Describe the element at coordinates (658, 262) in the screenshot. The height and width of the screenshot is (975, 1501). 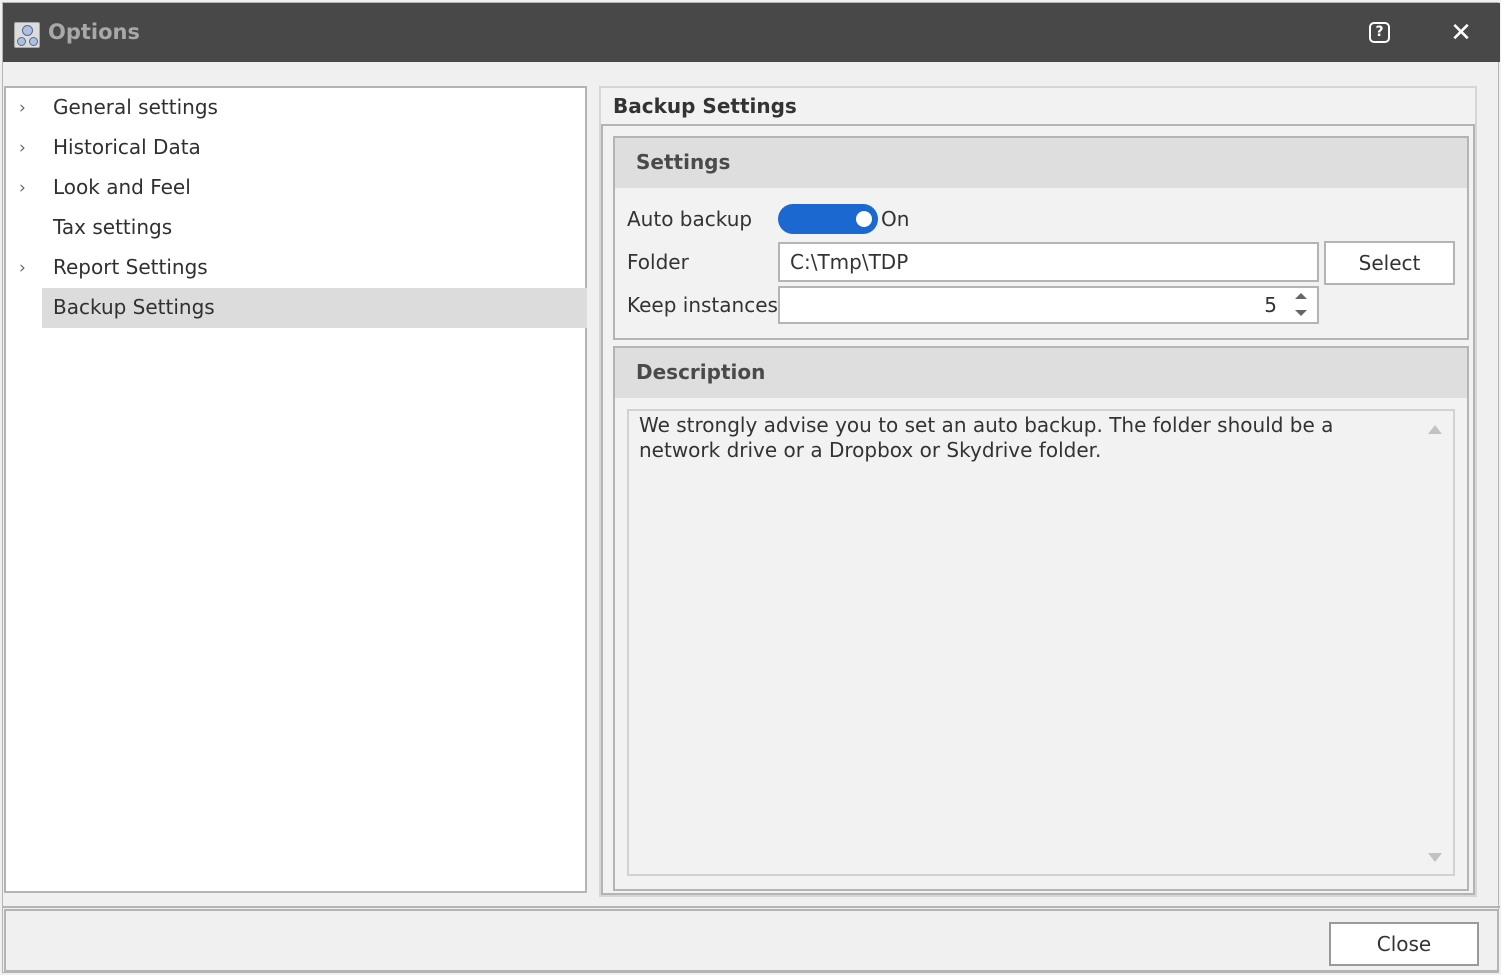
I see `folder-label: Folder` at that location.